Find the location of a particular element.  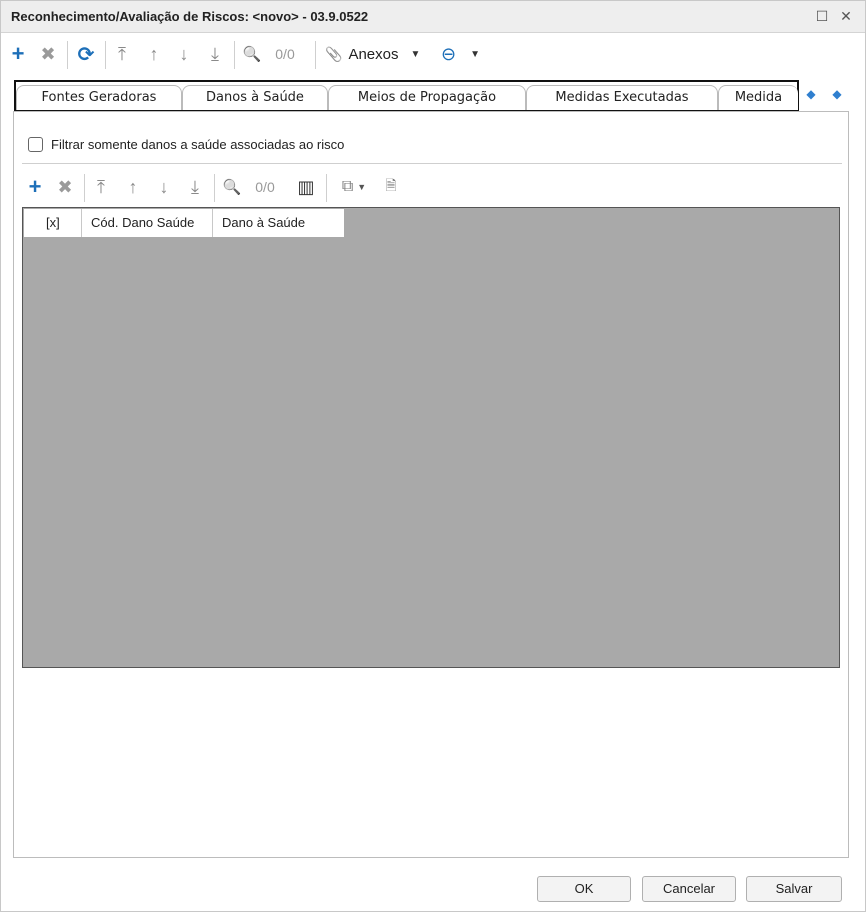

delete-icon: ✖ is located at coordinates (48, 54).